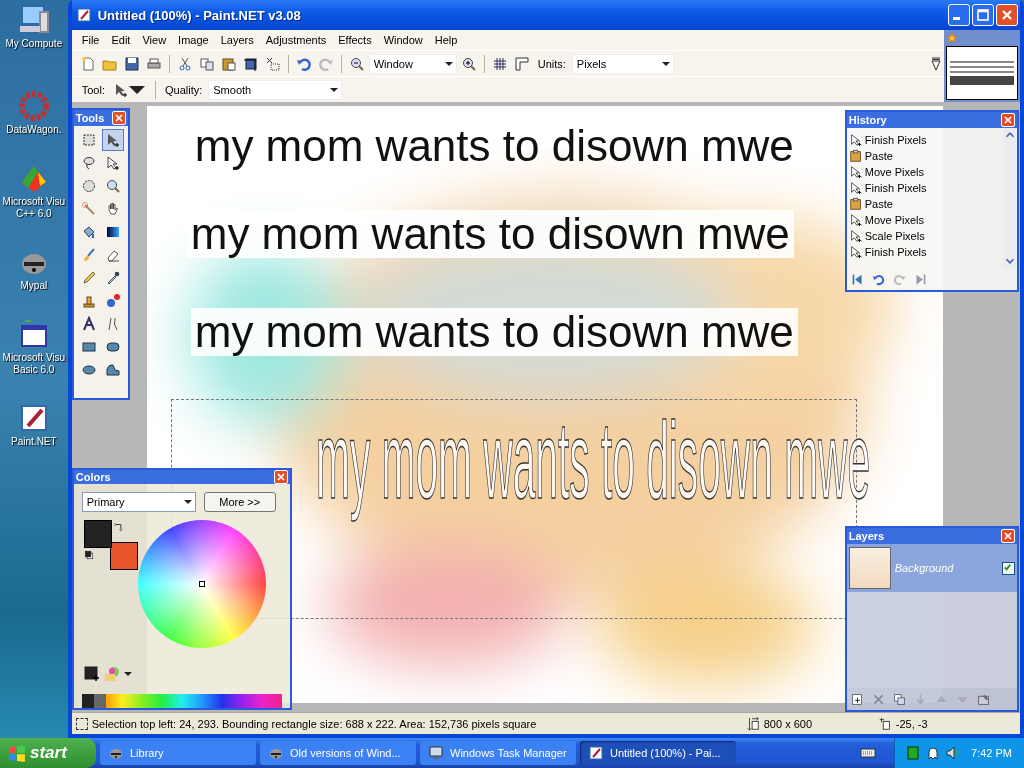  I want to click on paste-icon, so click(228, 63).